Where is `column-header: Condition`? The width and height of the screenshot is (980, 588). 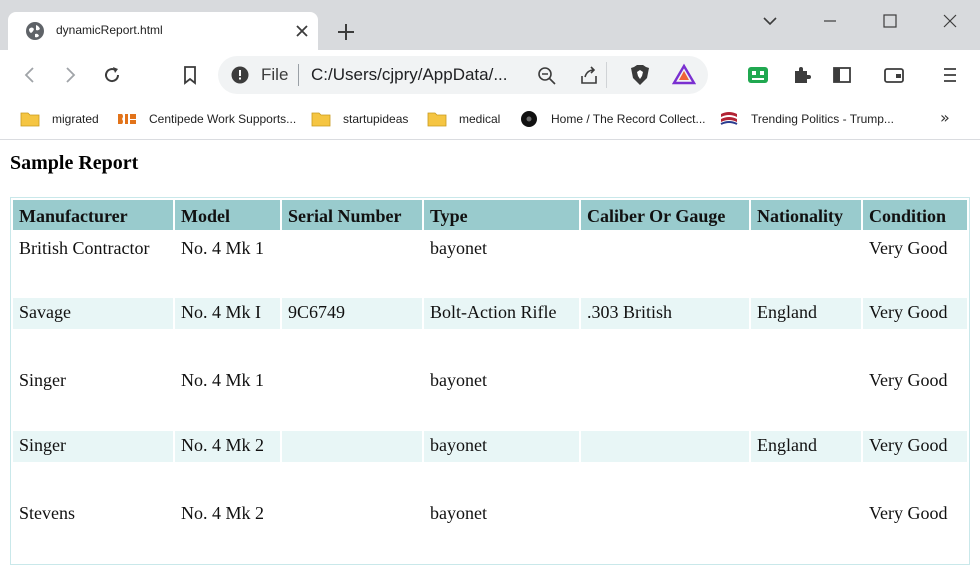
column-header: Condition is located at coordinates (915, 215).